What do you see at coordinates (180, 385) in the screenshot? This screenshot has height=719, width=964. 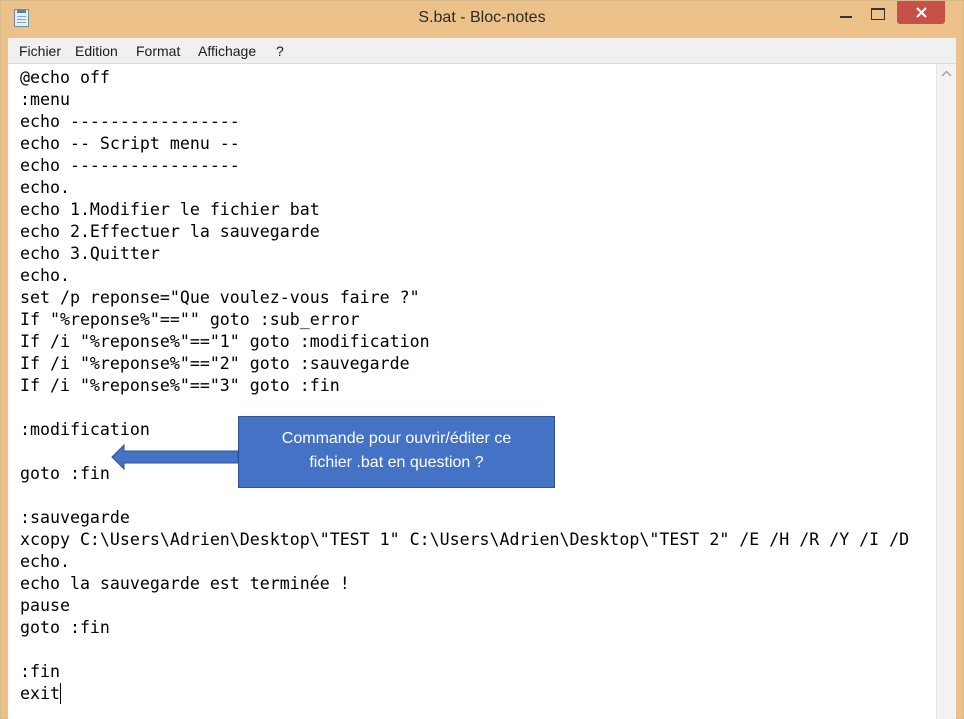 I see `code-line: If /i "%reponse%"=="3" goto :fin` at bounding box center [180, 385].